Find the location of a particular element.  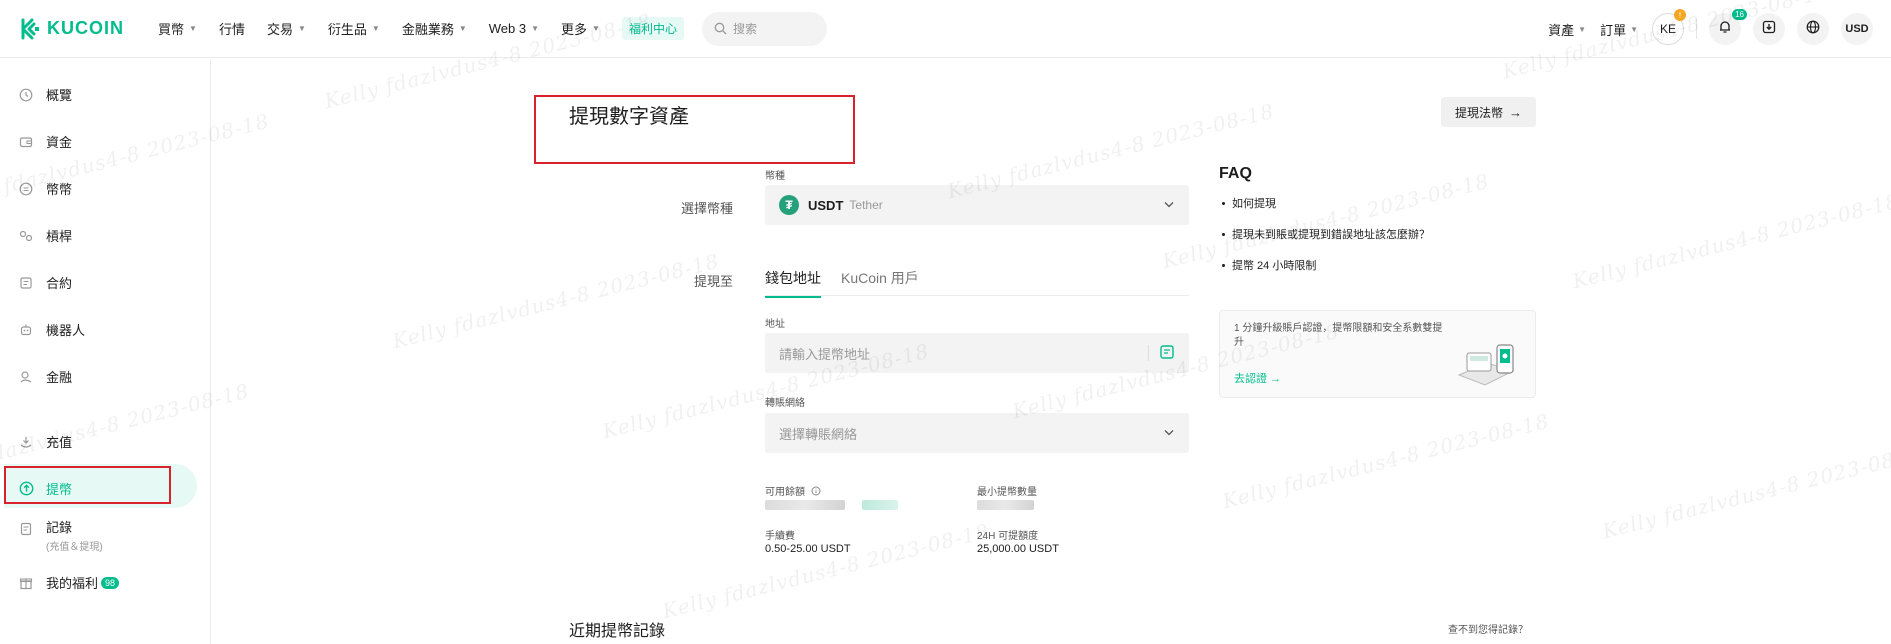

network-label: 轉賬網絡 is located at coordinates (785, 403).